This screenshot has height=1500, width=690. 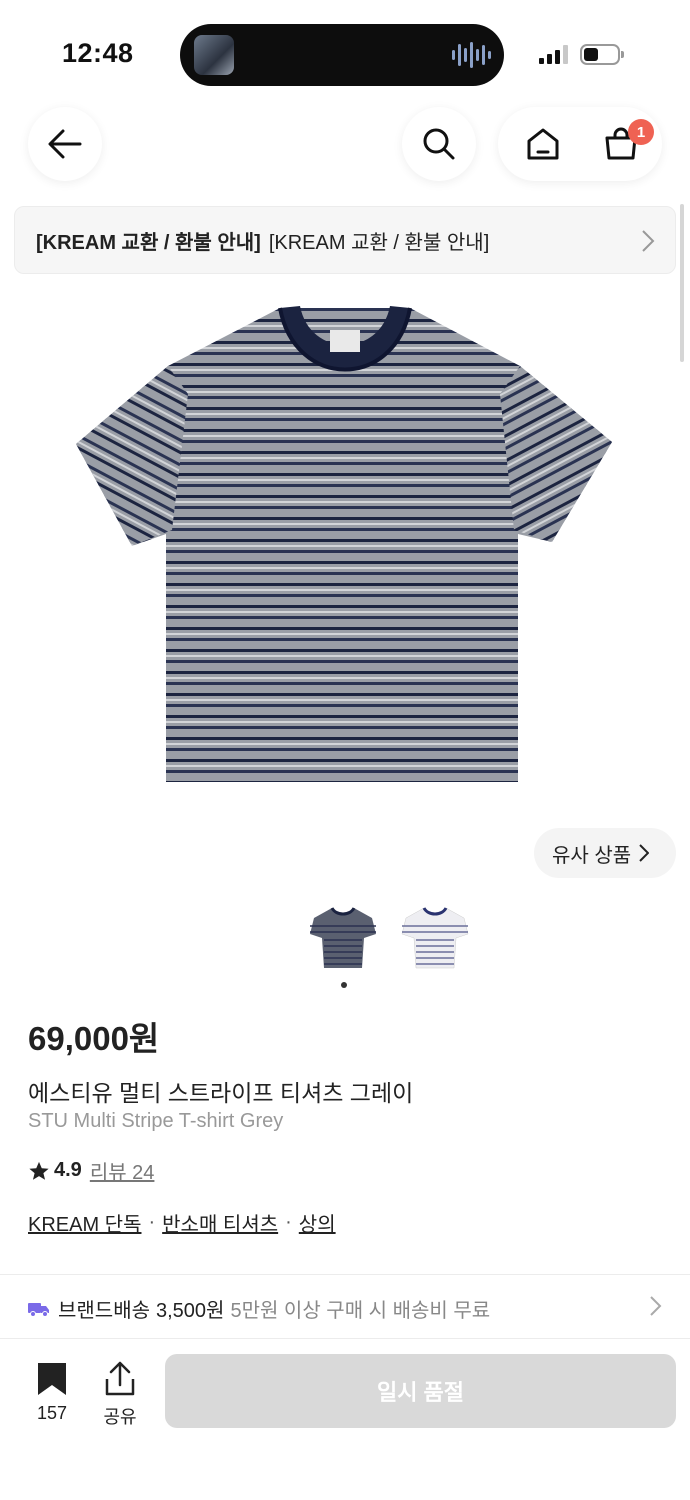 I want to click on delivery-info: 브랜드배송 3,500원 5만원 이상 구매 시 배송비 무료, so click(x=348, y=1308).